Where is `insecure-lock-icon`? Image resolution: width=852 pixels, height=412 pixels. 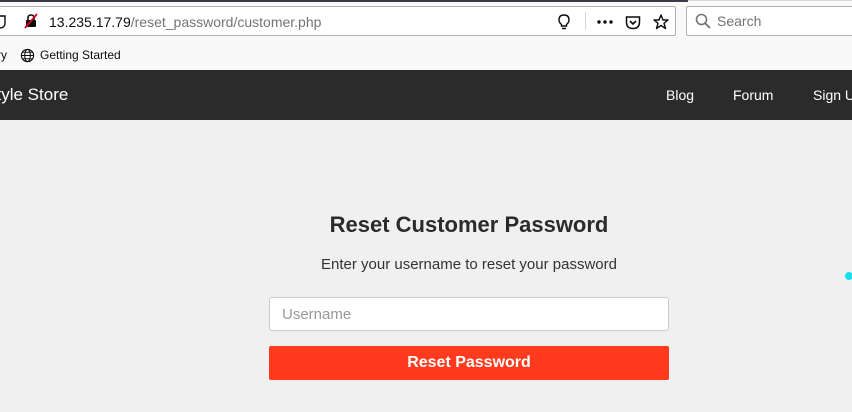 insecure-lock-icon is located at coordinates (31, 21).